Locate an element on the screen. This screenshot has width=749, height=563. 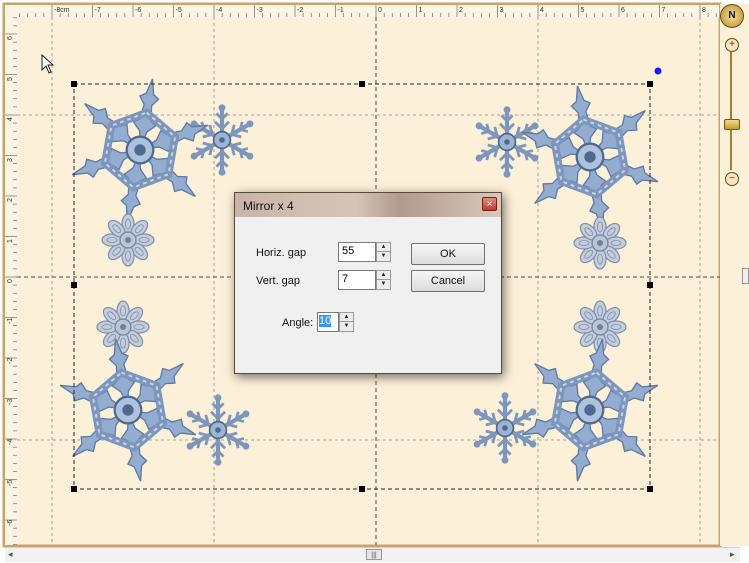
top-ruler-label: -6 is located at coordinates (138, 10).